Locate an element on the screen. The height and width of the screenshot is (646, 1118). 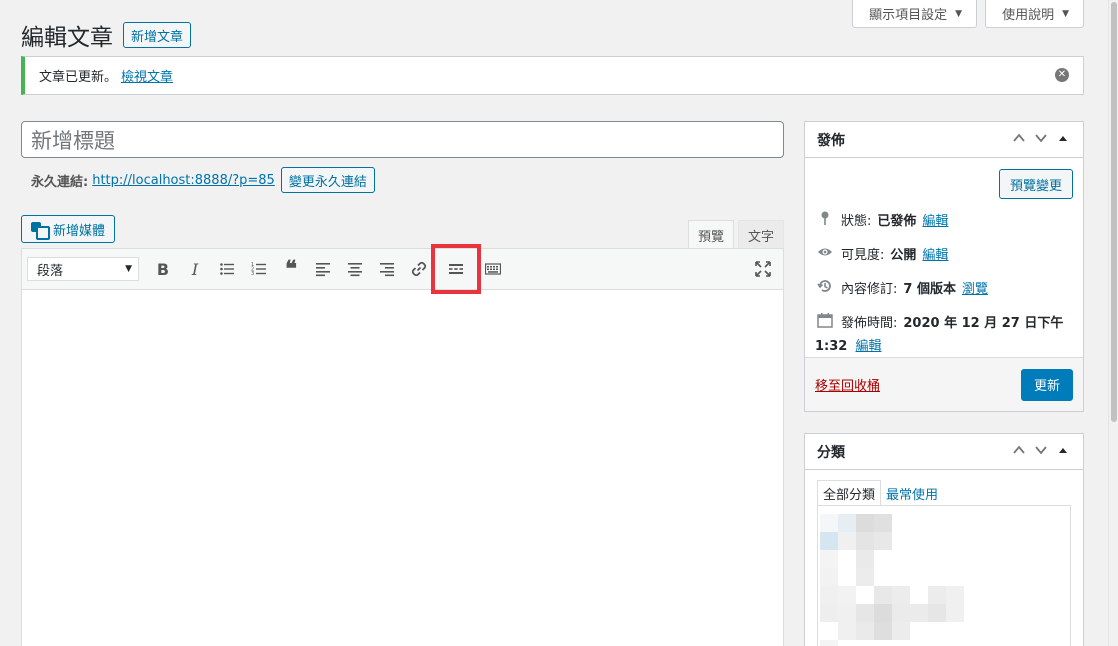
category-tabs: 全部分類 最常使用 is located at coordinates (880, 493).